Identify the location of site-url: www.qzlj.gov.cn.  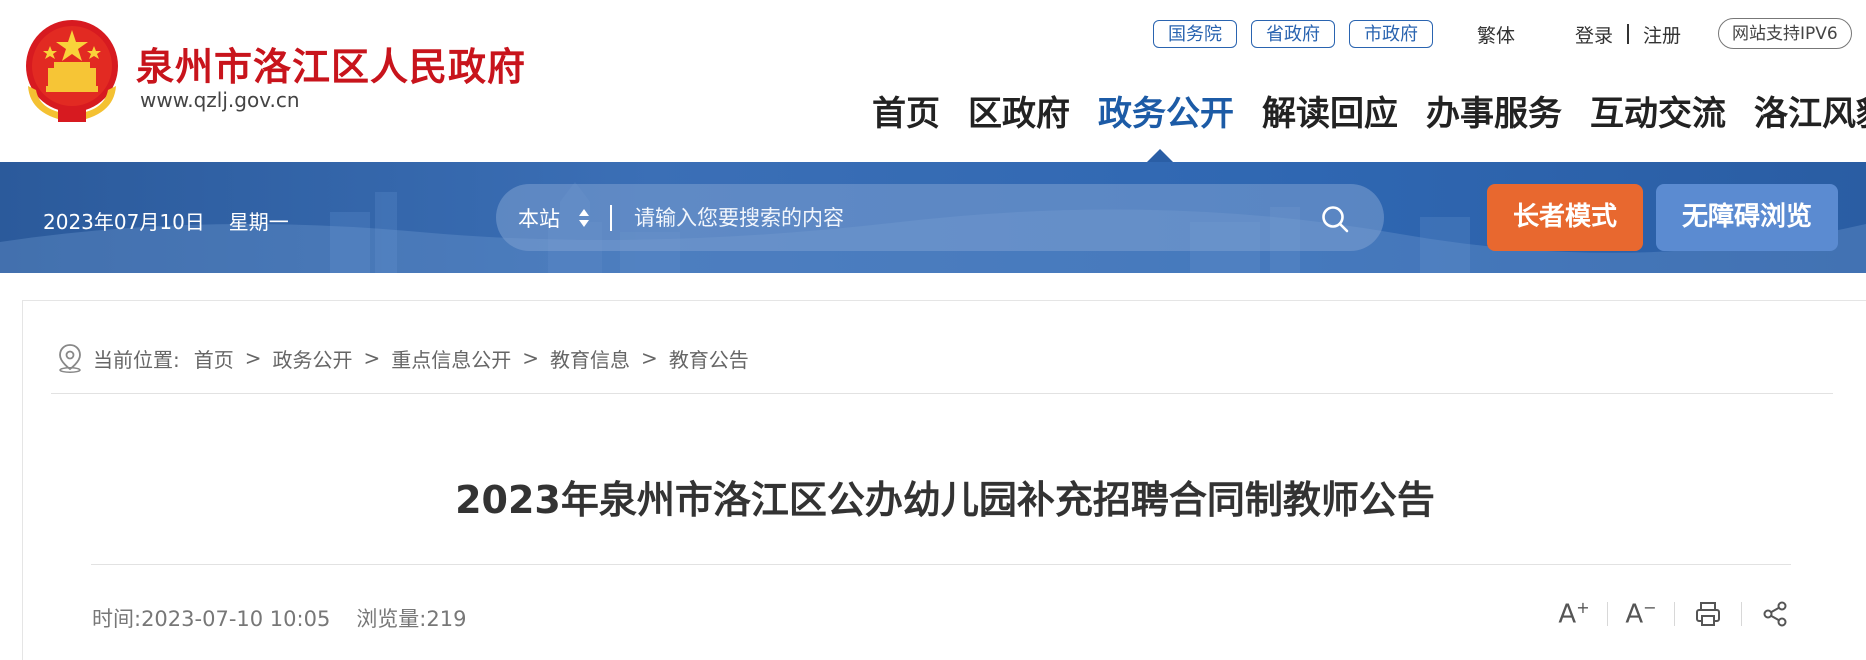
(220, 100).